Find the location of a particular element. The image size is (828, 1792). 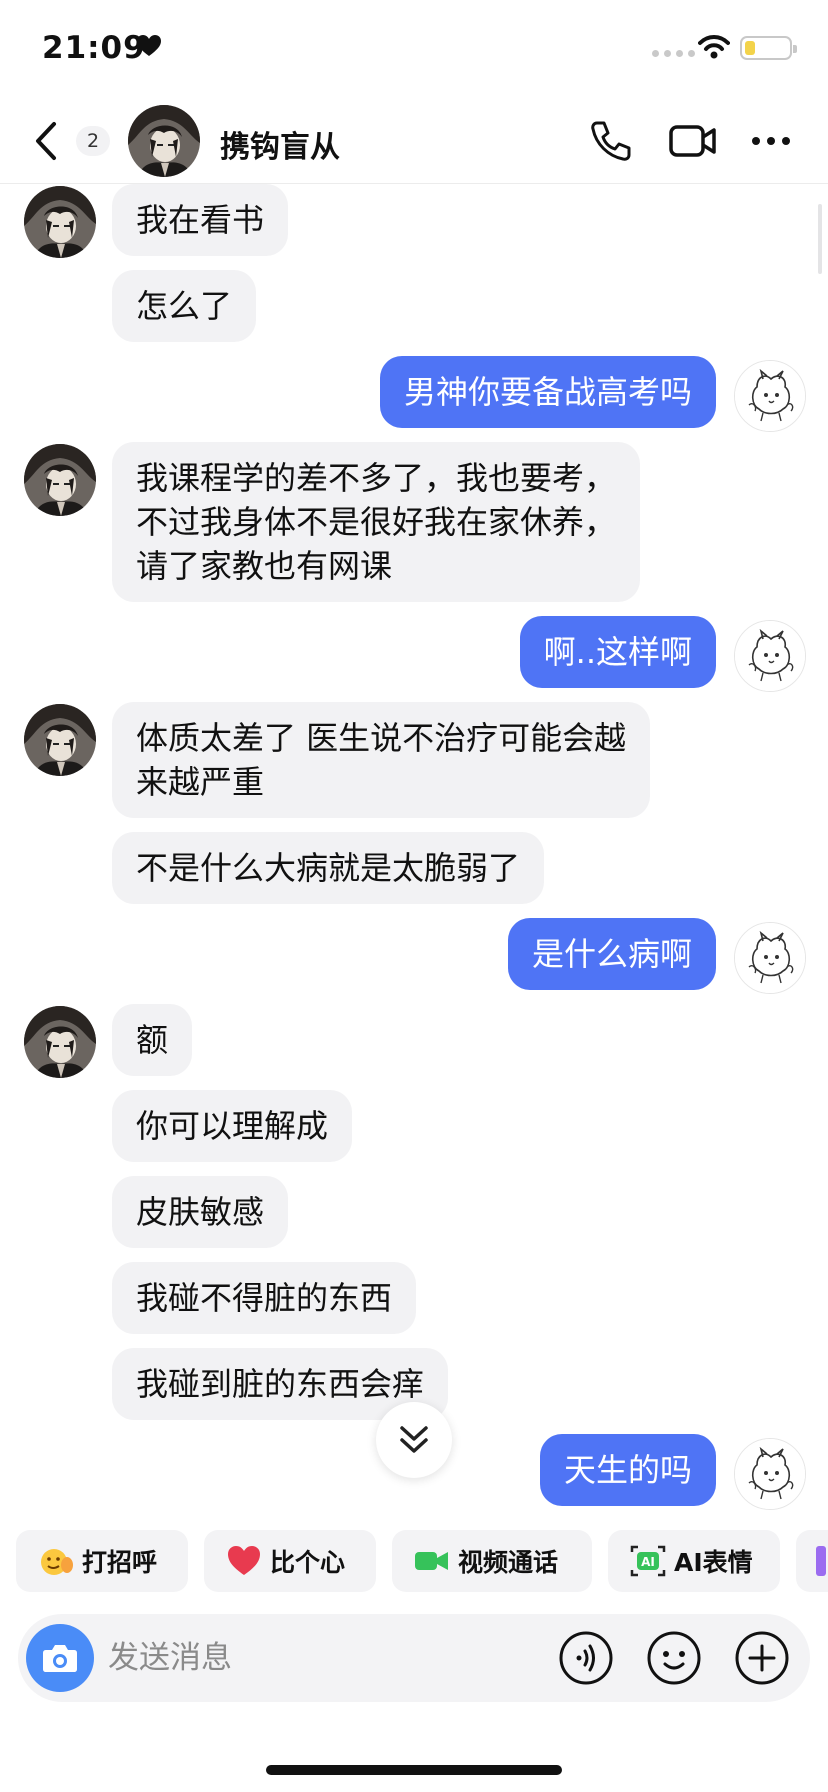

outgoing-message: 天生的吗 is located at coordinates (627, 1470).